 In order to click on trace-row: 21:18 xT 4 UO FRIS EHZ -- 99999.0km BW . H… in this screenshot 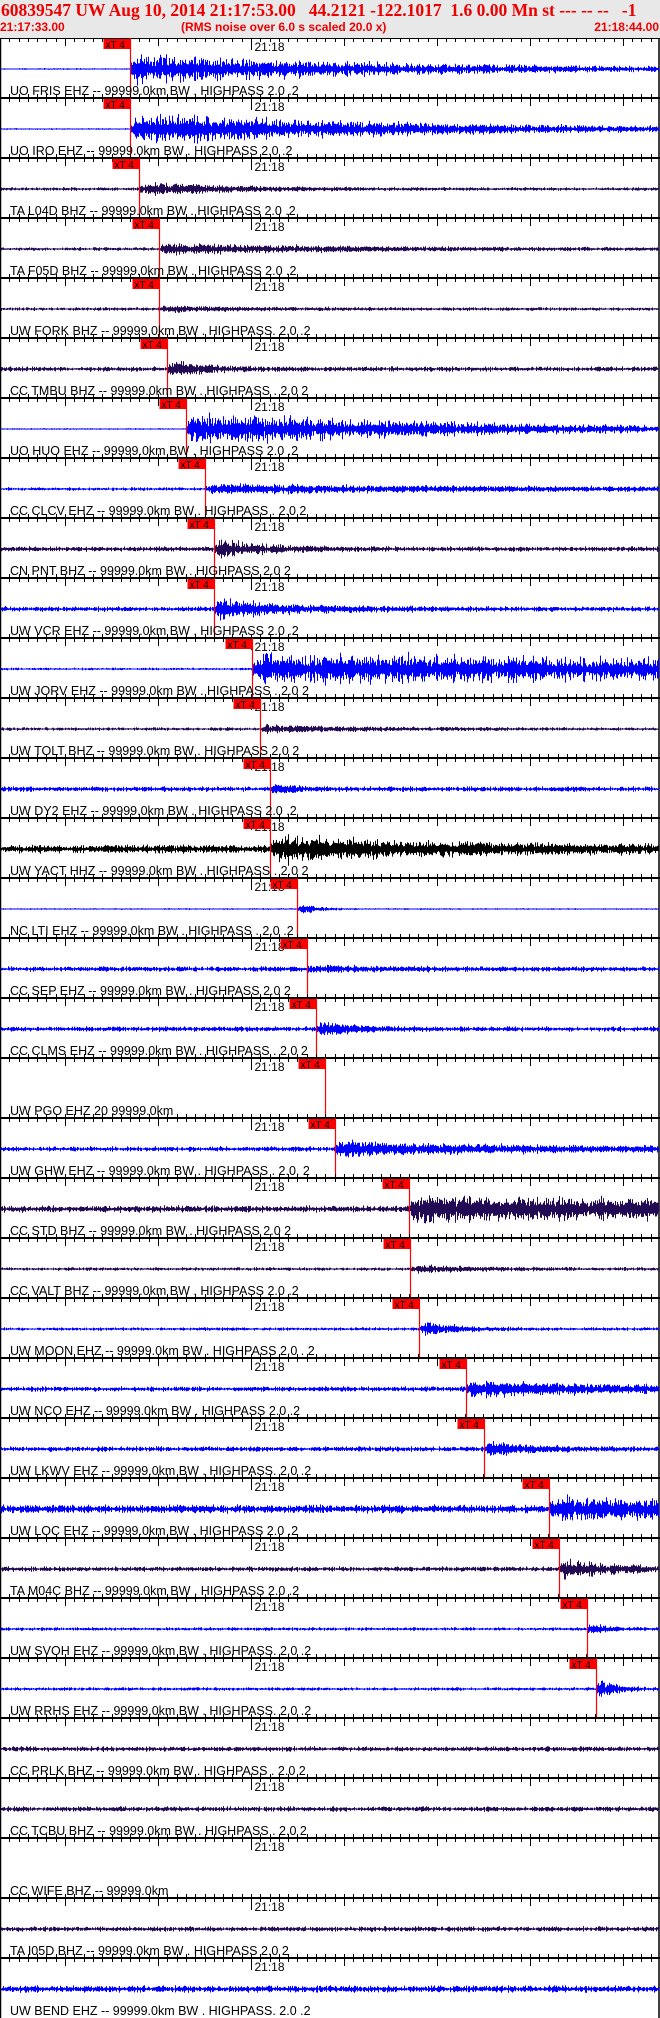, I will do `click(330, 68)`.